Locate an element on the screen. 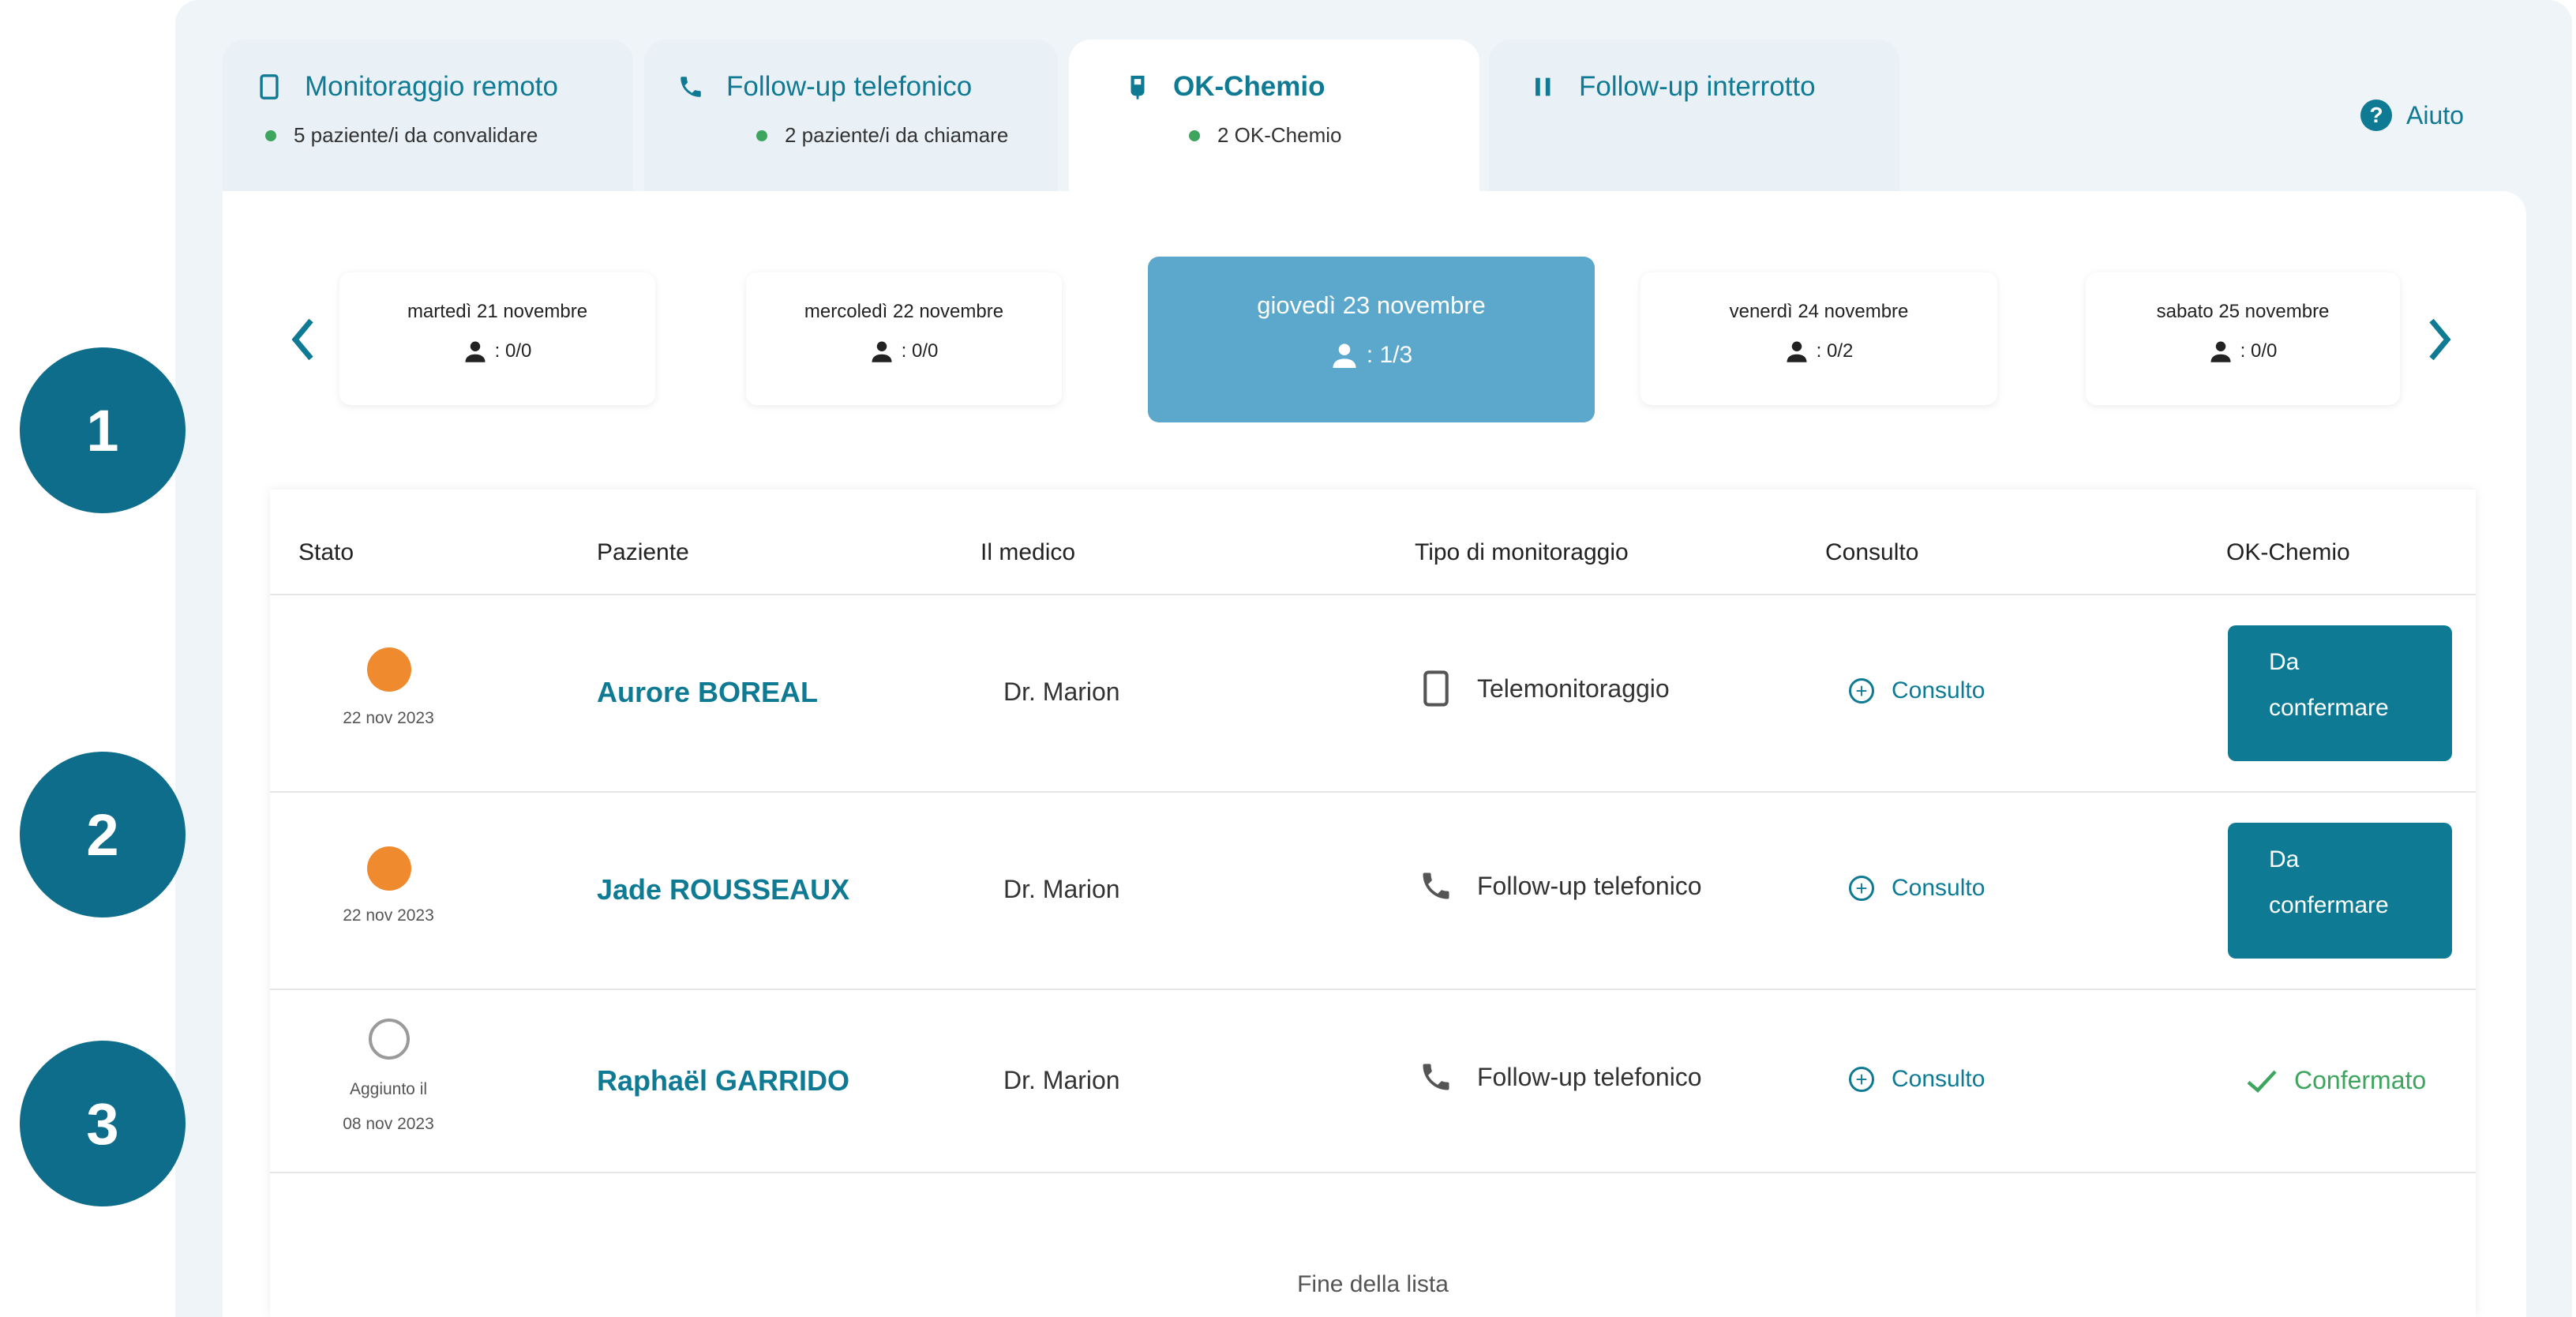 The height and width of the screenshot is (1317, 2576). header-okchemio: OK-Chemio is located at coordinates (2288, 552).